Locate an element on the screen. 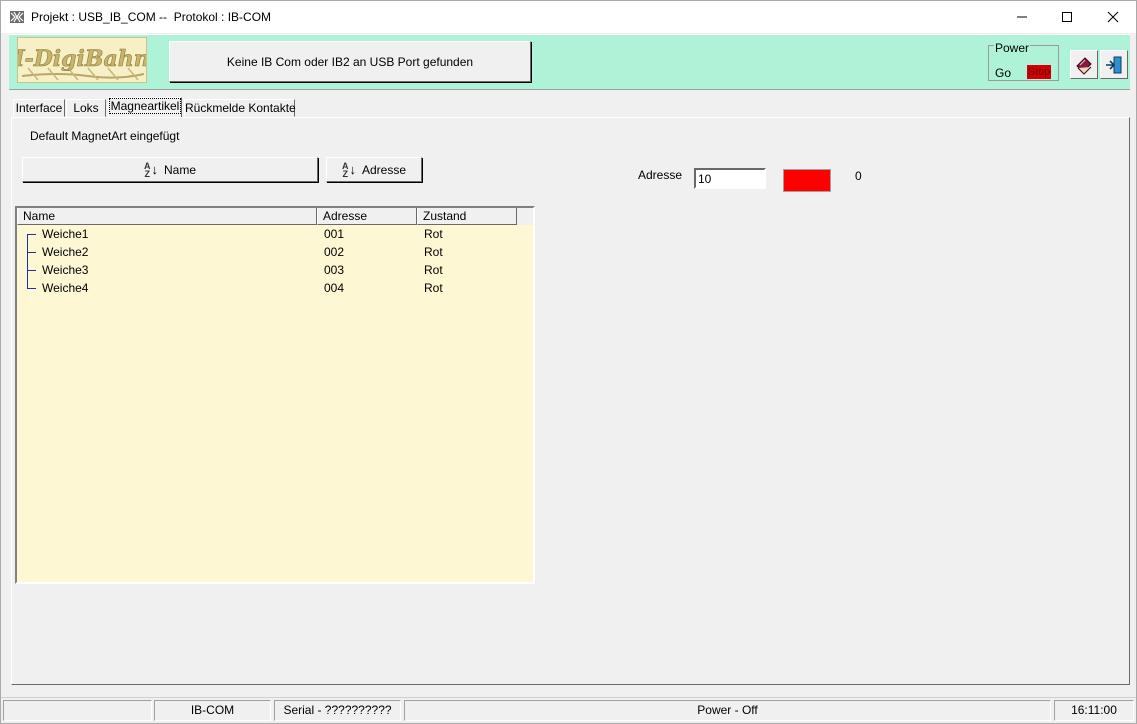 This screenshot has width=1137, height=724. power-legend: Power is located at coordinates (1012, 48).